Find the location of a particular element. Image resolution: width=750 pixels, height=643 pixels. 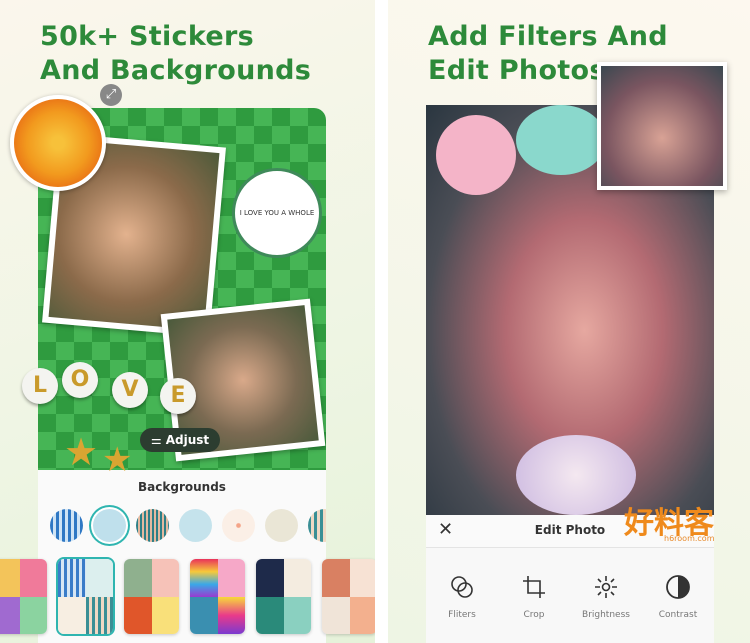

background-pack-selected is located at coordinates (85, 596).